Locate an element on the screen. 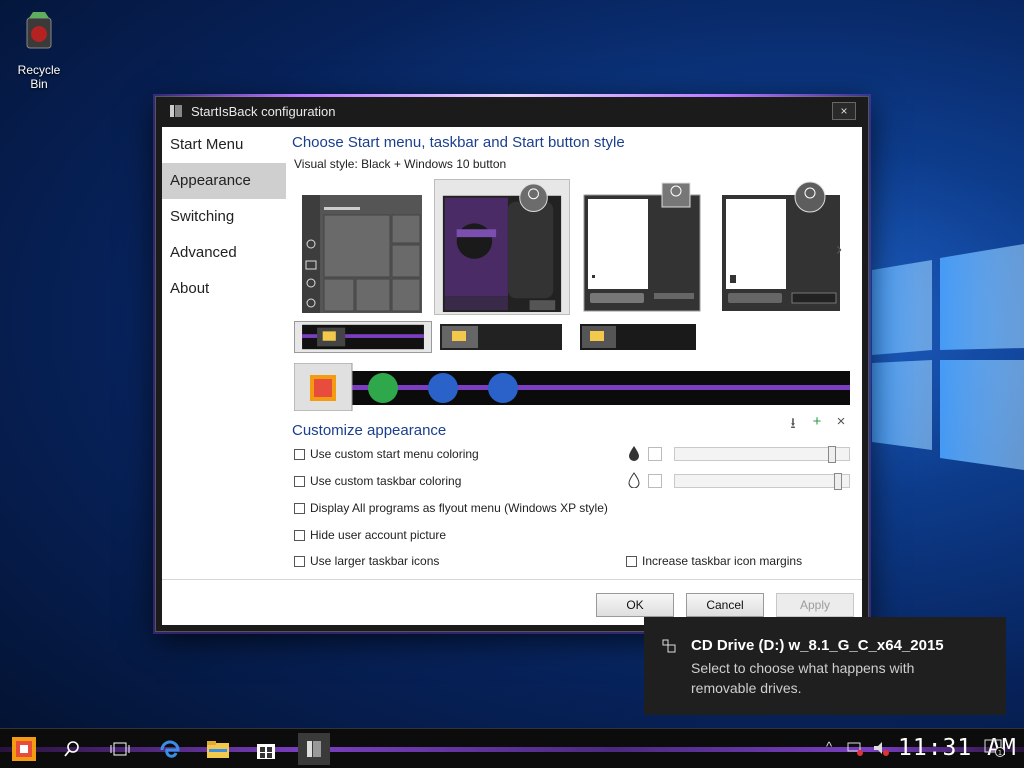  task-view-button is located at coordinates (120, 749).